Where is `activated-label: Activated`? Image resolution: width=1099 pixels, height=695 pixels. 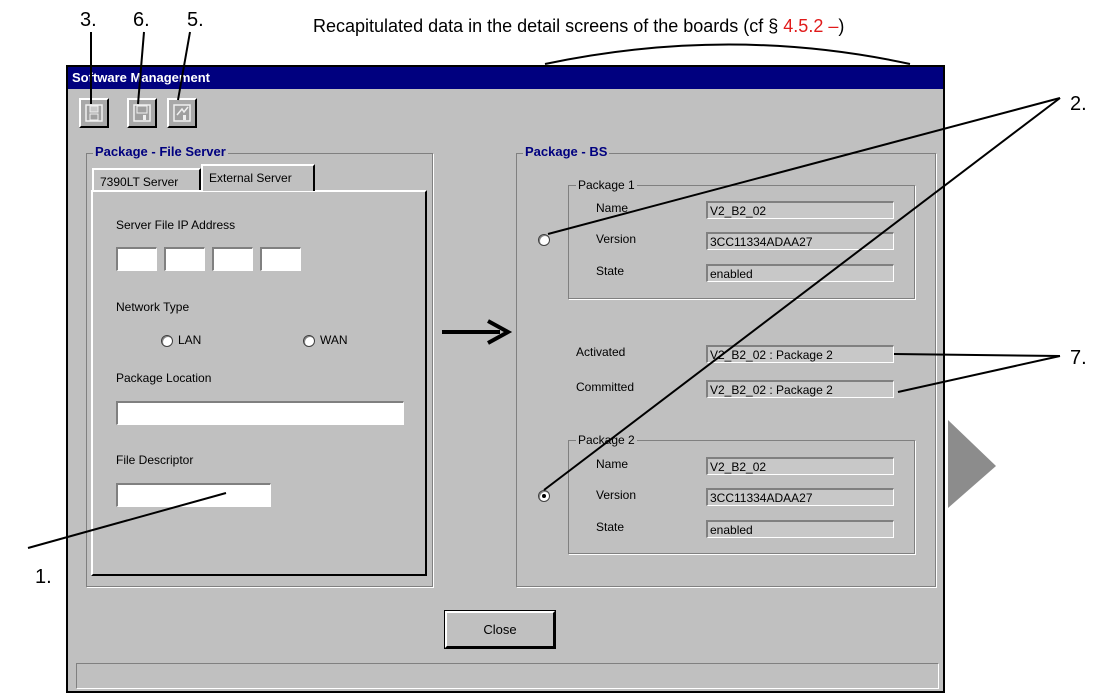 activated-label: Activated is located at coordinates (601, 352).